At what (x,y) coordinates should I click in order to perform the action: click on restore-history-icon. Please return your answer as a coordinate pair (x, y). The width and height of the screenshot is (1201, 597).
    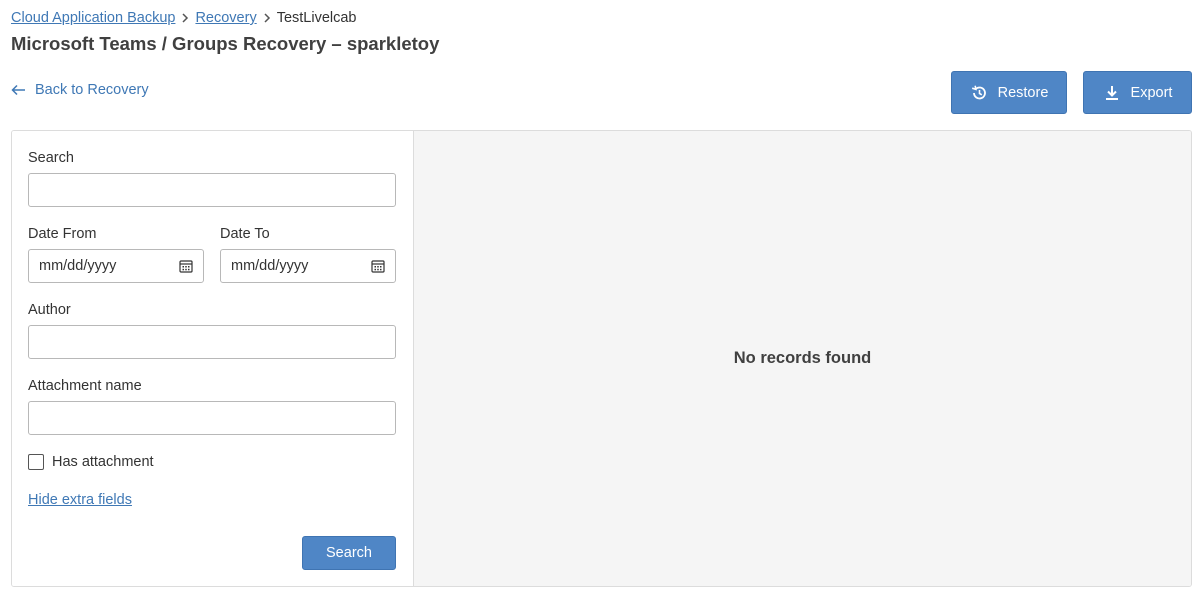
    Looking at the image, I should click on (978, 92).